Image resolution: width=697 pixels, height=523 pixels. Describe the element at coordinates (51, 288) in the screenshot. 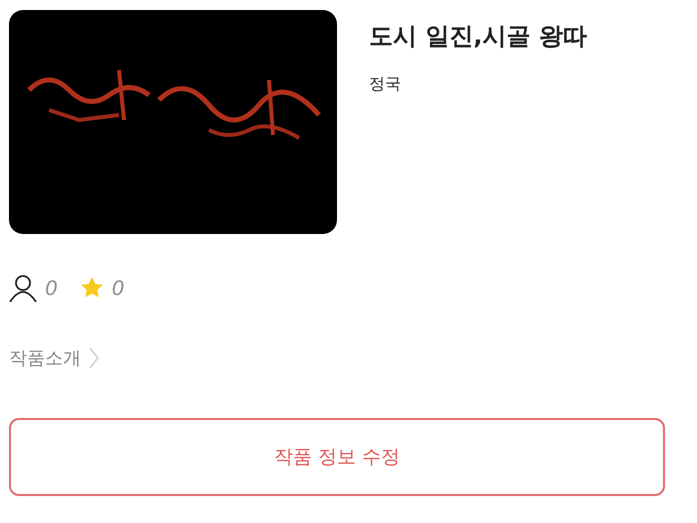

I see `reader-count: 0` at that location.